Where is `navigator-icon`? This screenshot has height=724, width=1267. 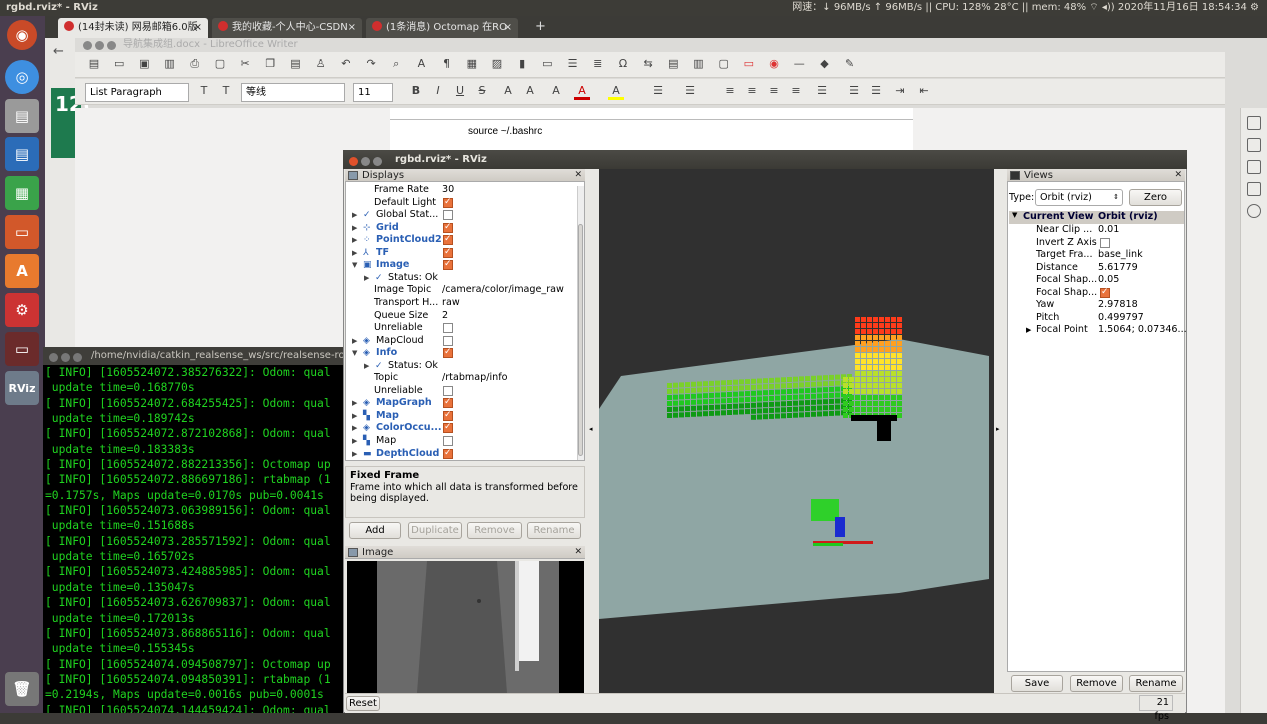
navigator-icon is located at coordinates (1254, 189).